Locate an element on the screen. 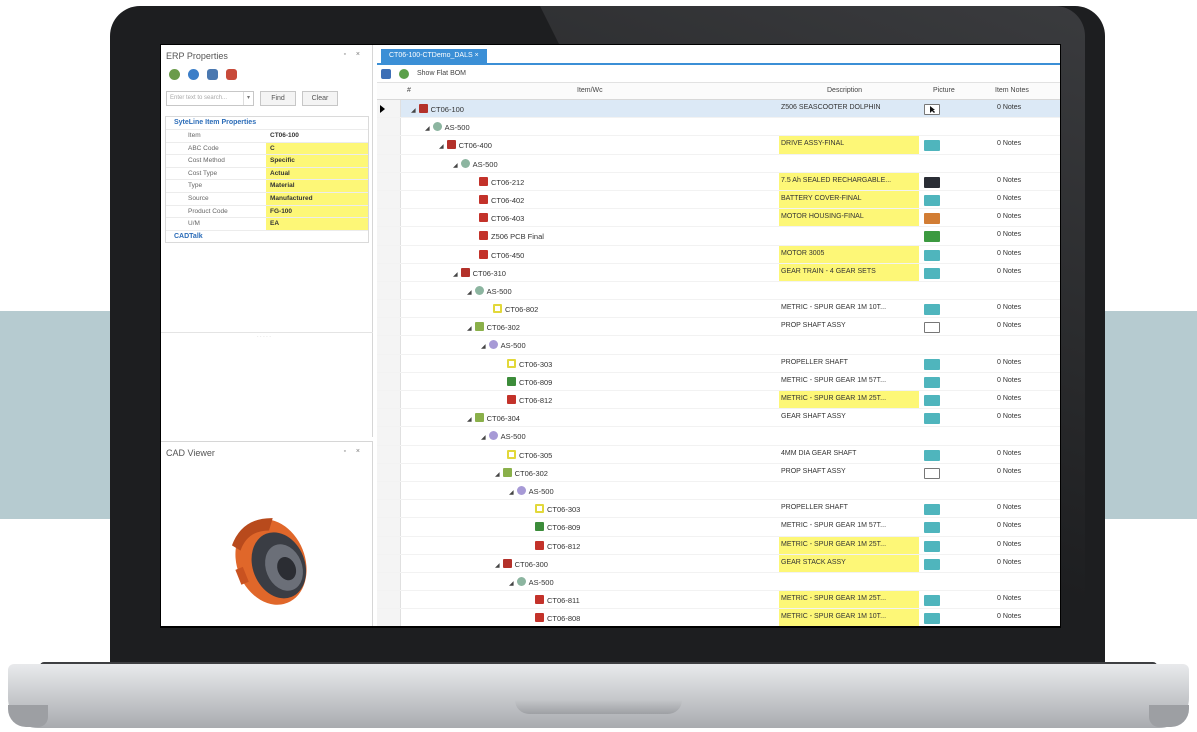 The height and width of the screenshot is (732, 1197). clear-button: Clear is located at coordinates (320, 98).